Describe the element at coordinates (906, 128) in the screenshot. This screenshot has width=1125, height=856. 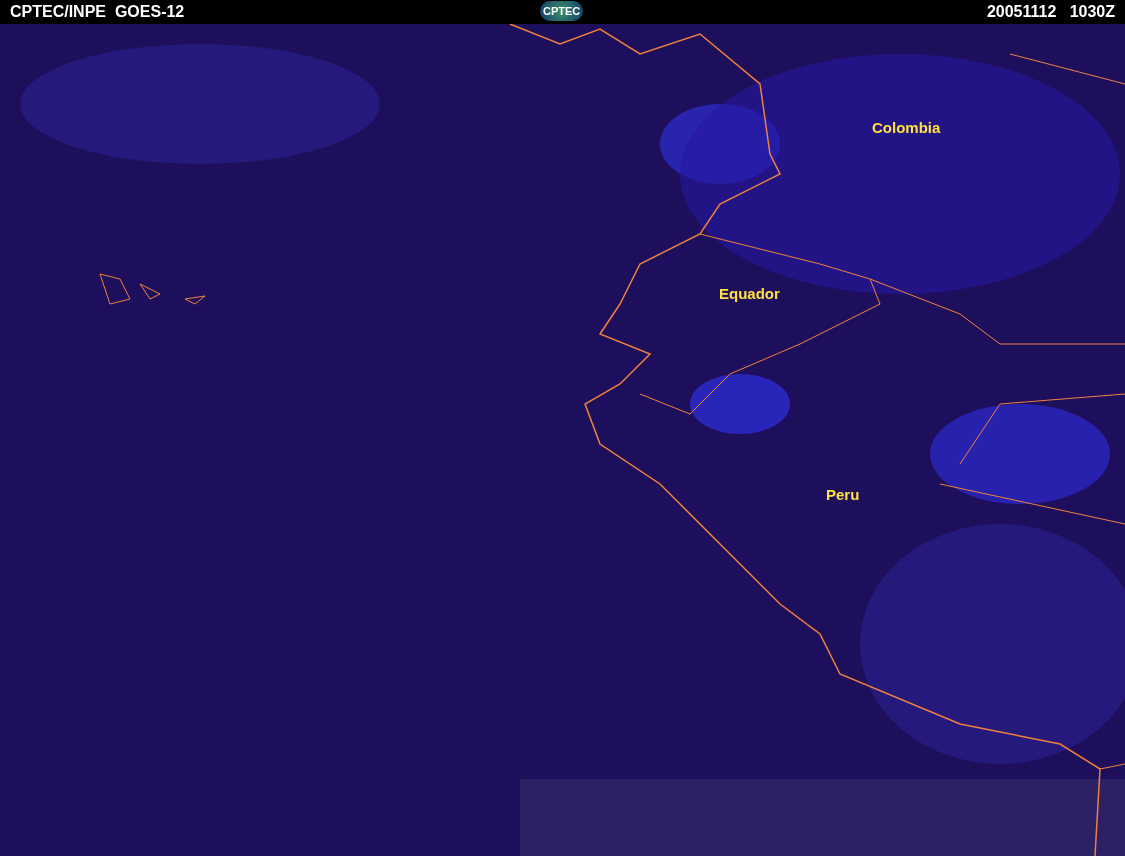
I see `country-label: Colombia` at that location.